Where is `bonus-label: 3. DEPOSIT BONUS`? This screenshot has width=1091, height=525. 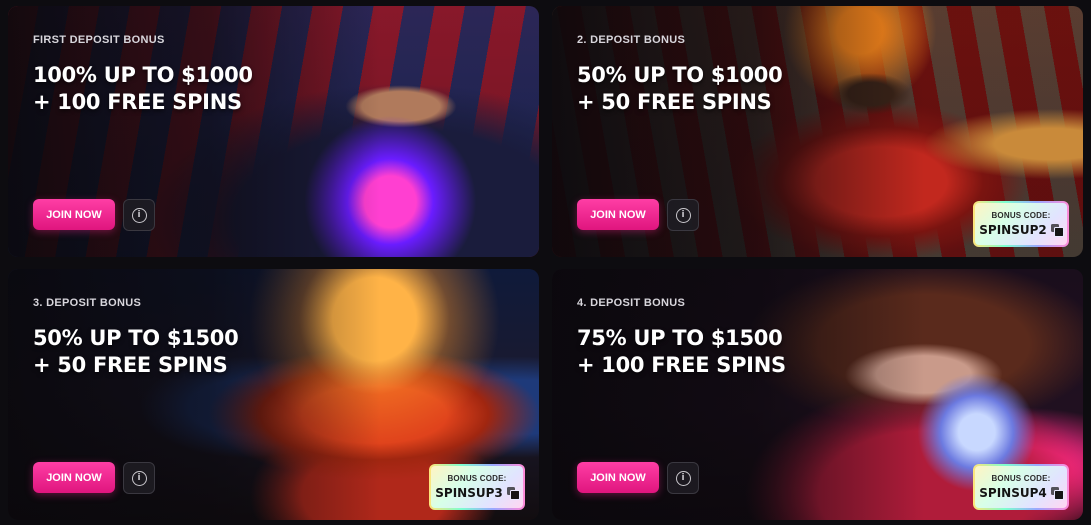
bonus-label: 3. DEPOSIT BONUS is located at coordinates (87, 303).